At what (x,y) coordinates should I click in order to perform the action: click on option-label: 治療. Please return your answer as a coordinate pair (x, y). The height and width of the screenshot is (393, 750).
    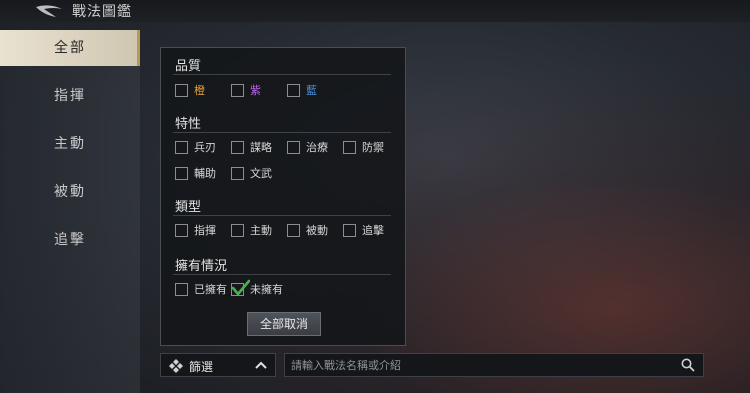
    Looking at the image, I should click on (317, 147).